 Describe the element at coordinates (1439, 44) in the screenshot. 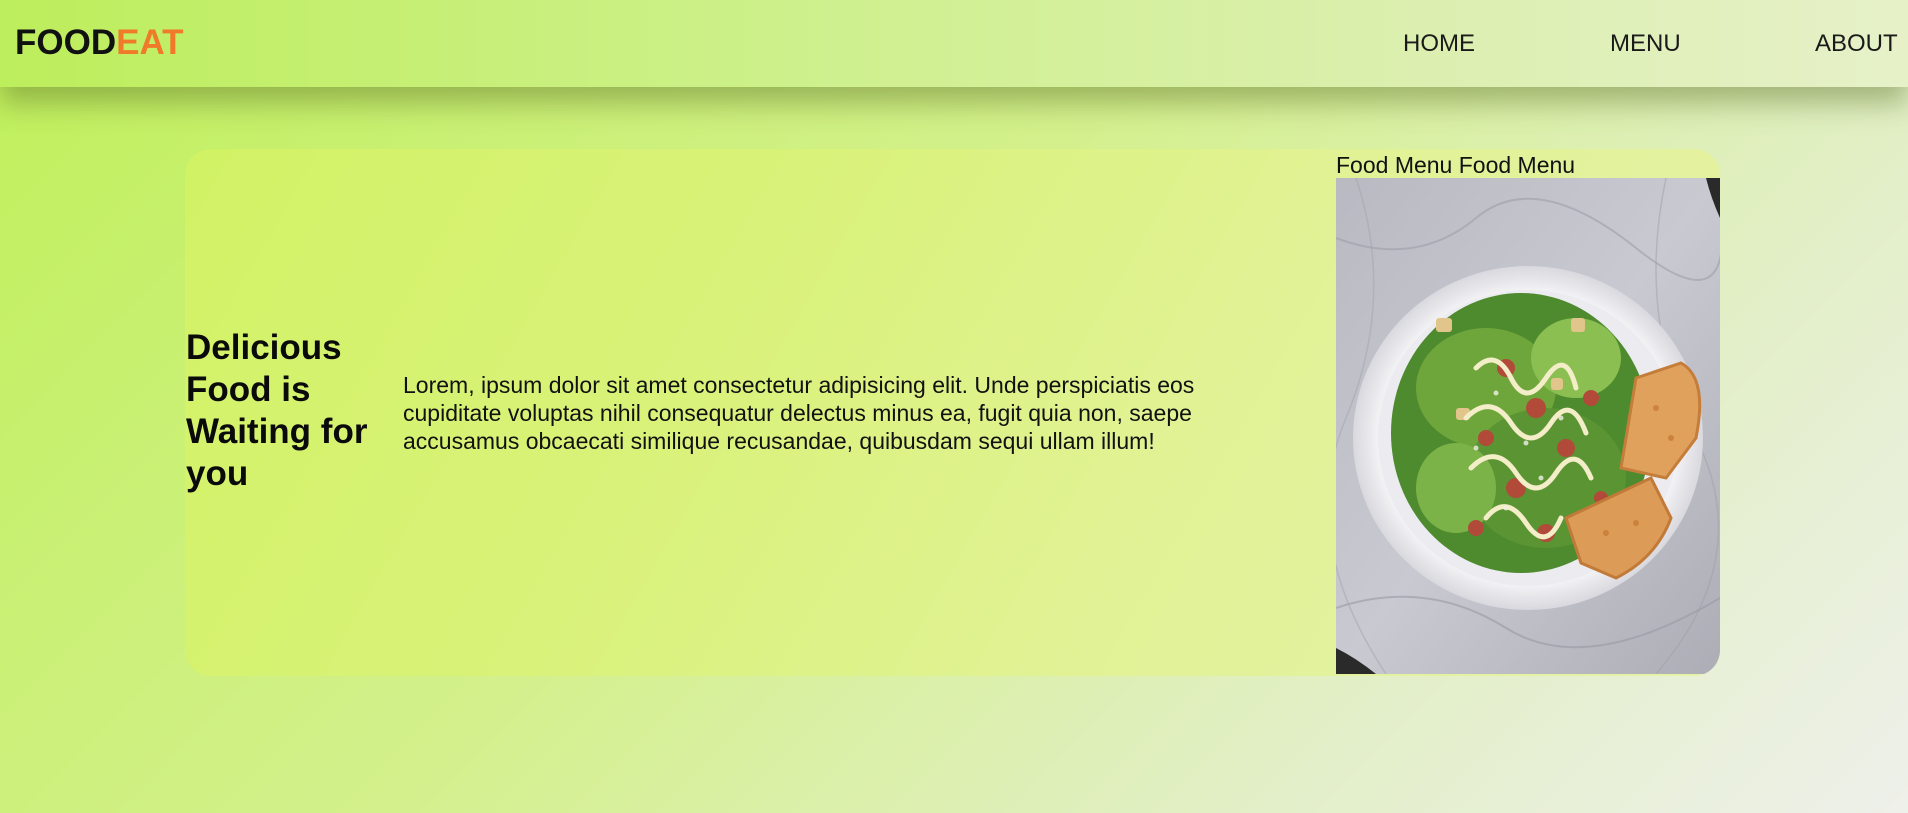

I see `nav-link-home: HOME` at that location.